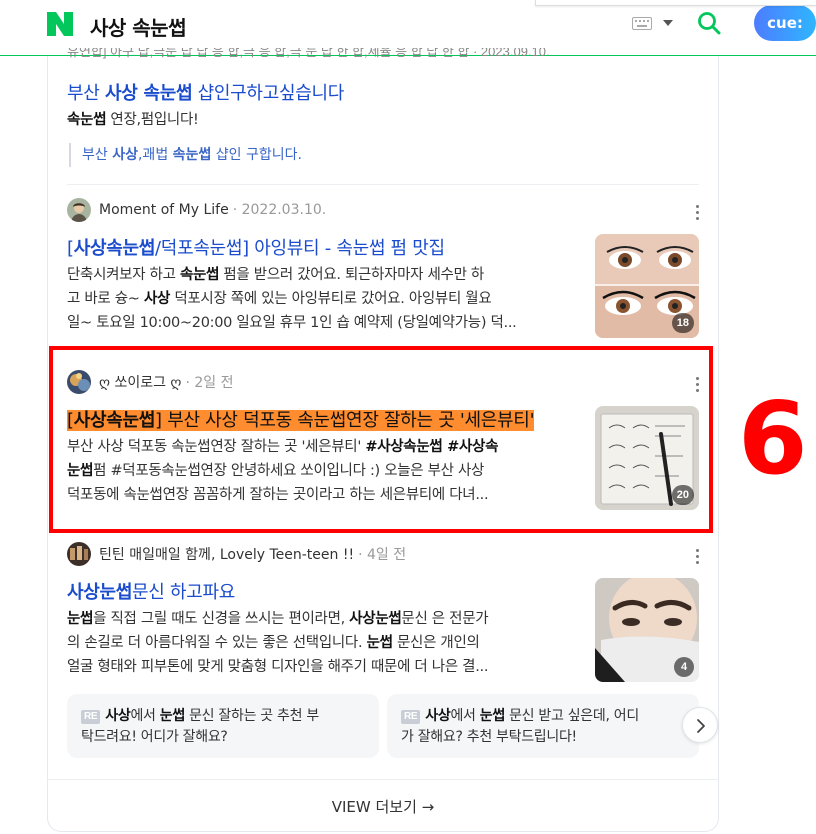 This screenshot has height=834, width=816. Describe the element at coordinates (571, 716) in the screenshot. I see `chip-text: 문신 받고 싶은데, 어디` at that location.